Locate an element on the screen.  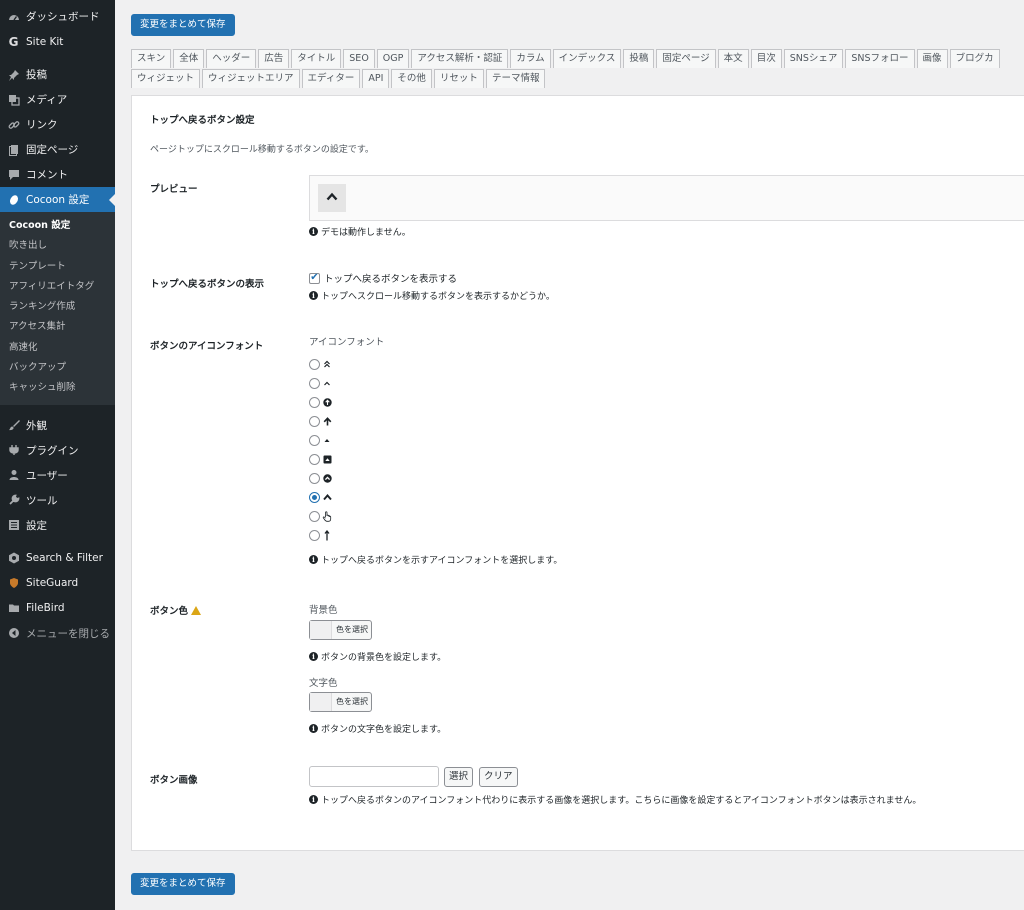
tab-tabs-row1-4: タイトル is located at coordinates (316, 58).